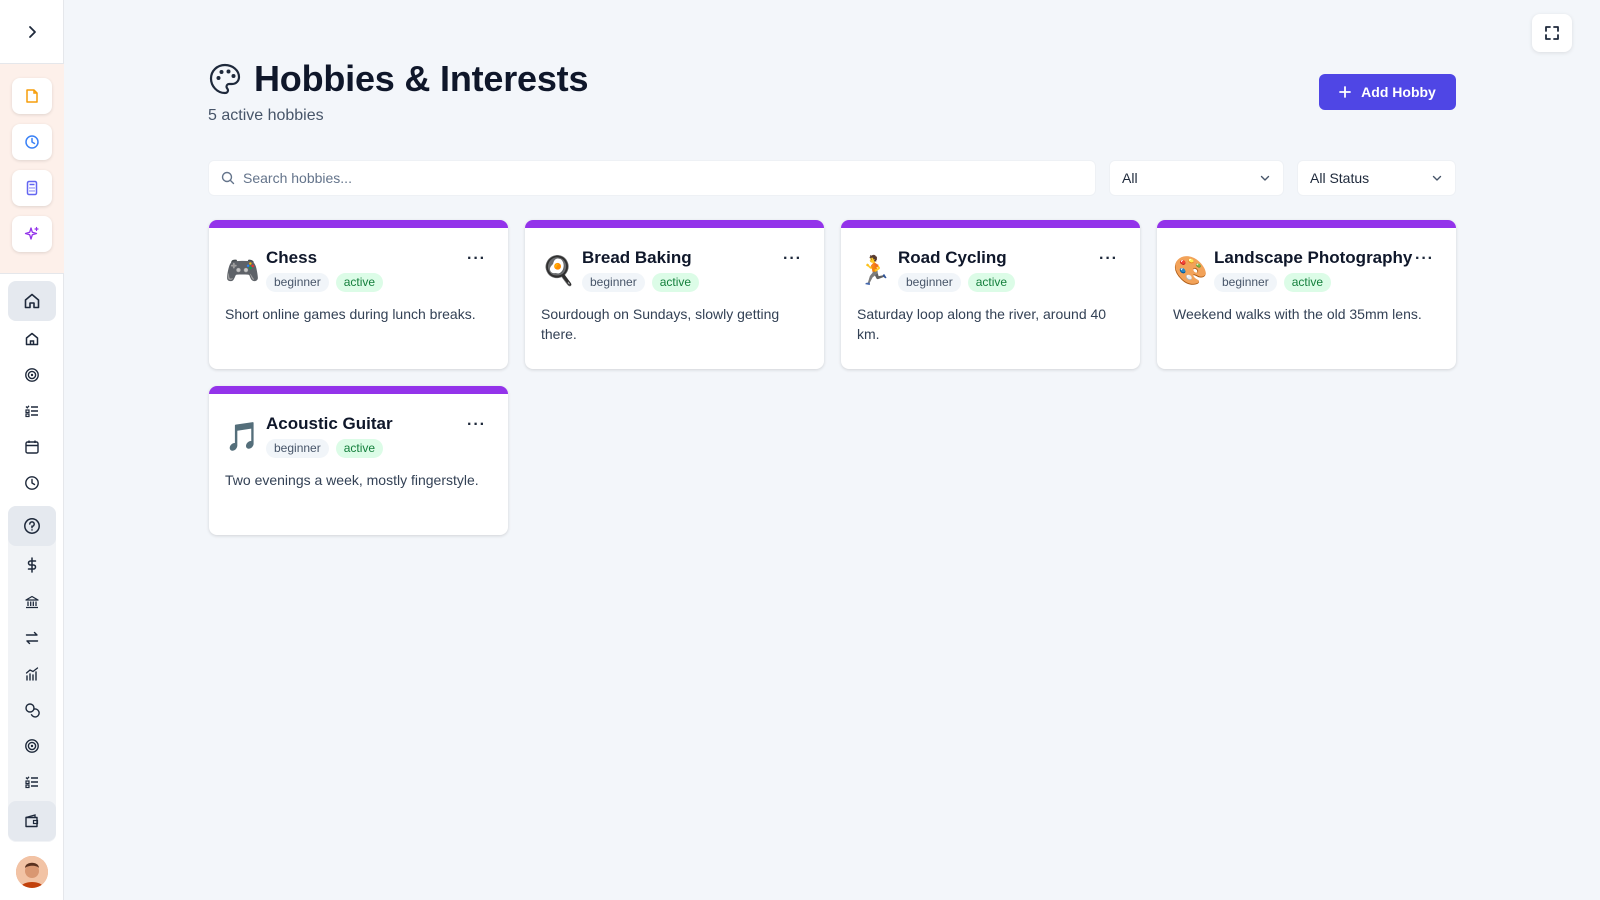  I want to click on nav-calendar, so click(32, 447).